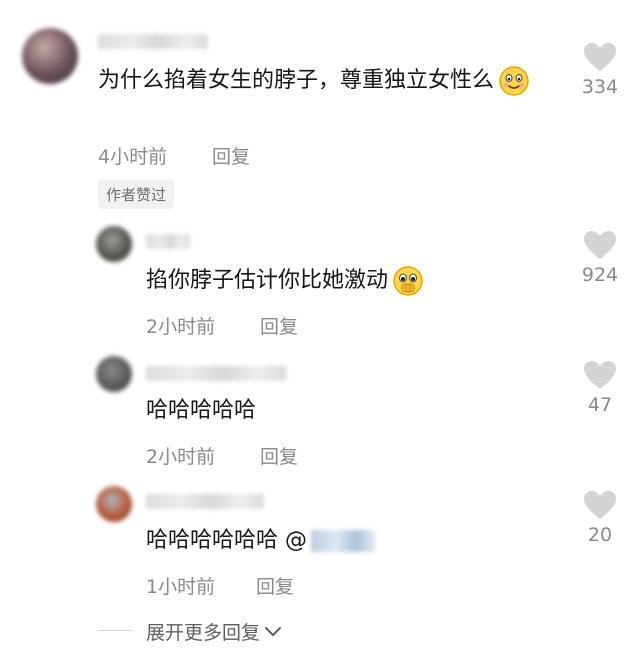 The image size is (641, 669). I want to click on like-count: 334, so click(600, 87).